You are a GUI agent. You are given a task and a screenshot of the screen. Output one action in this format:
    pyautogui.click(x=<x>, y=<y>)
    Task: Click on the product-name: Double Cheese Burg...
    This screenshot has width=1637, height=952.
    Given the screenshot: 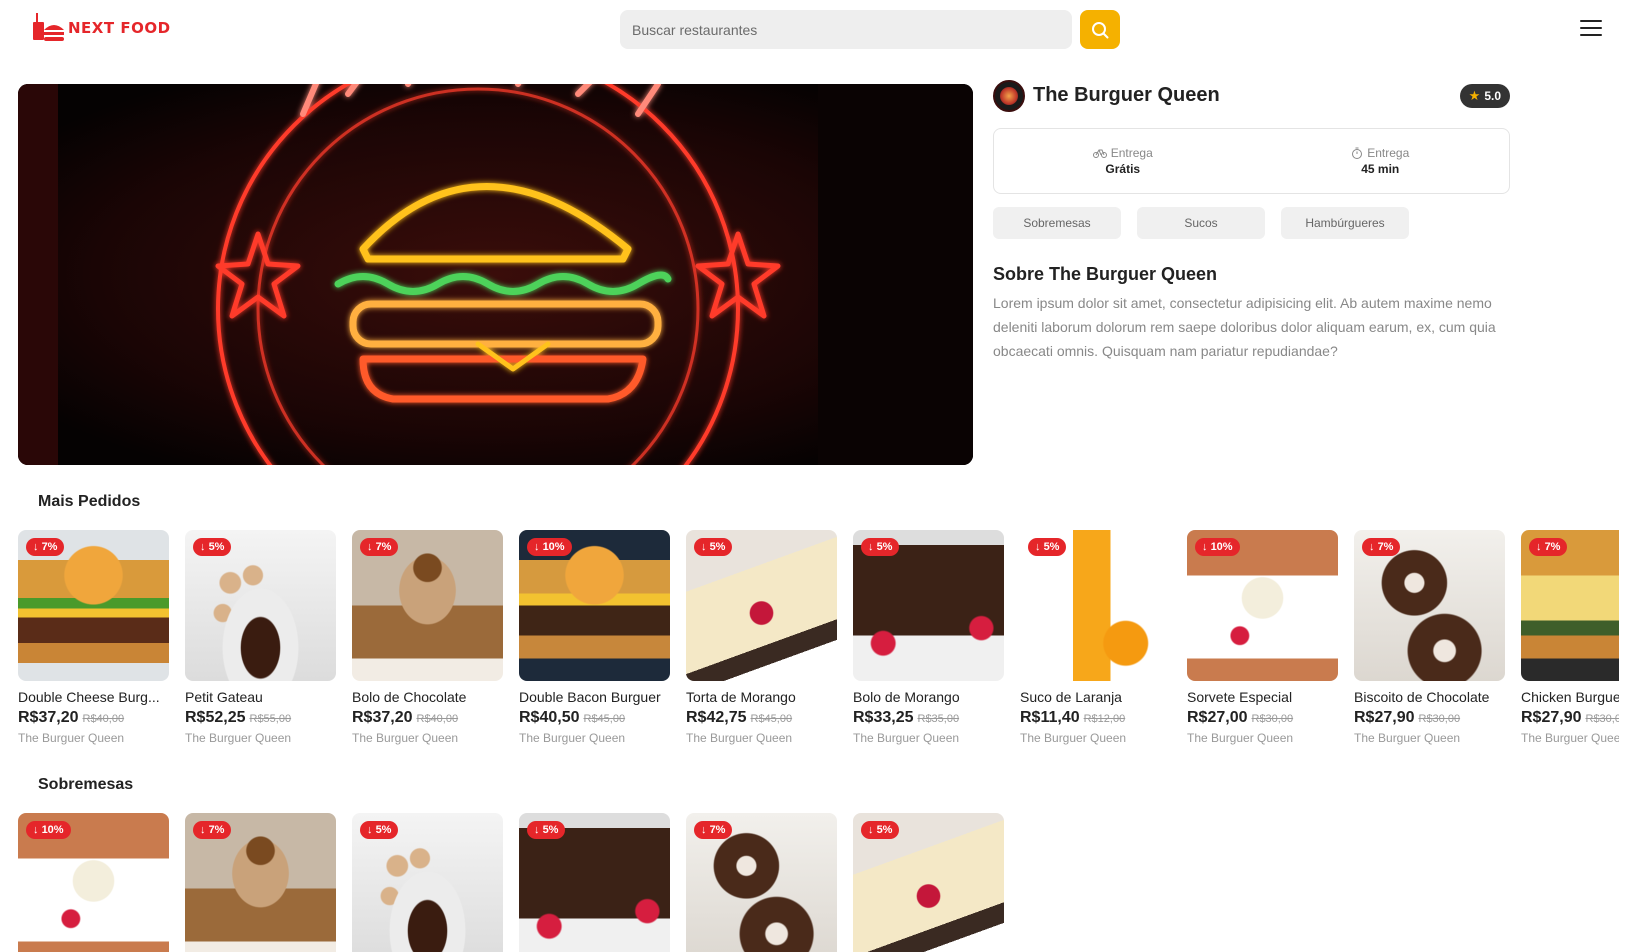 What is the action you would take?
    pyautogui.click(x=93, y=697)
    